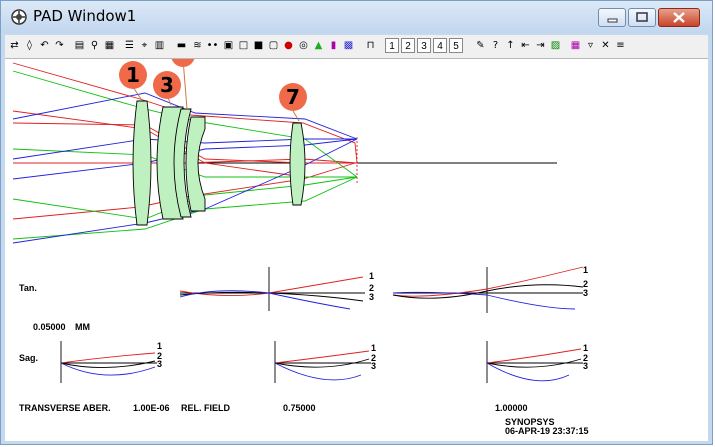 Image resolution: width=715 pixels, height=447 pixels. Describe the element at coordinates (79, 46) in the screenshot. I see `print-icon: ▤` at that location.